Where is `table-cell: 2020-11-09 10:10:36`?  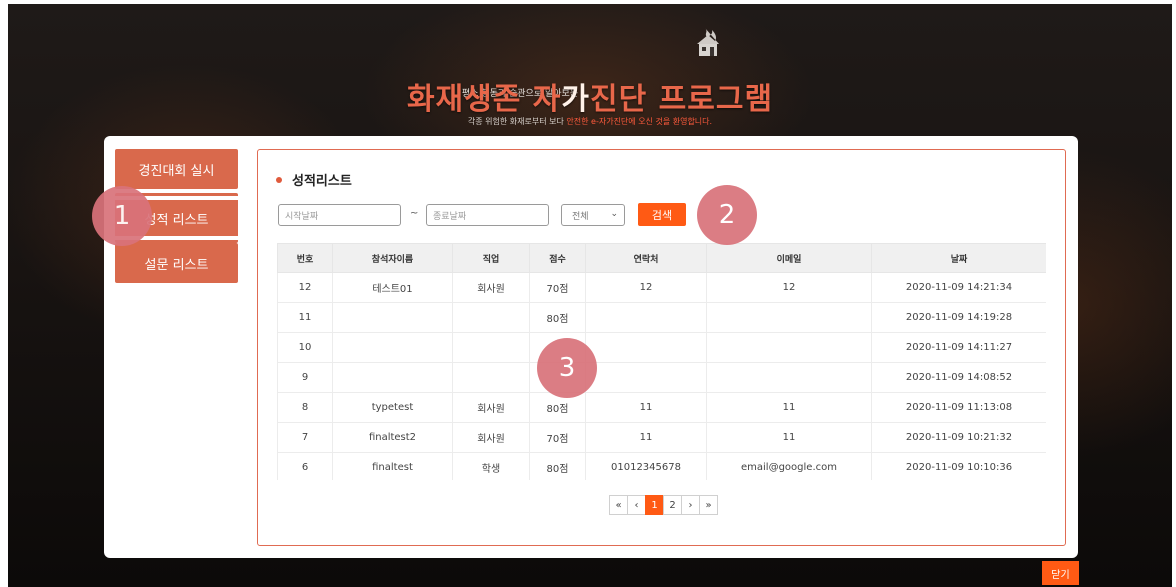 table-cell: 2020-11-09 10:10:36 is located at coordinates (958, 466).